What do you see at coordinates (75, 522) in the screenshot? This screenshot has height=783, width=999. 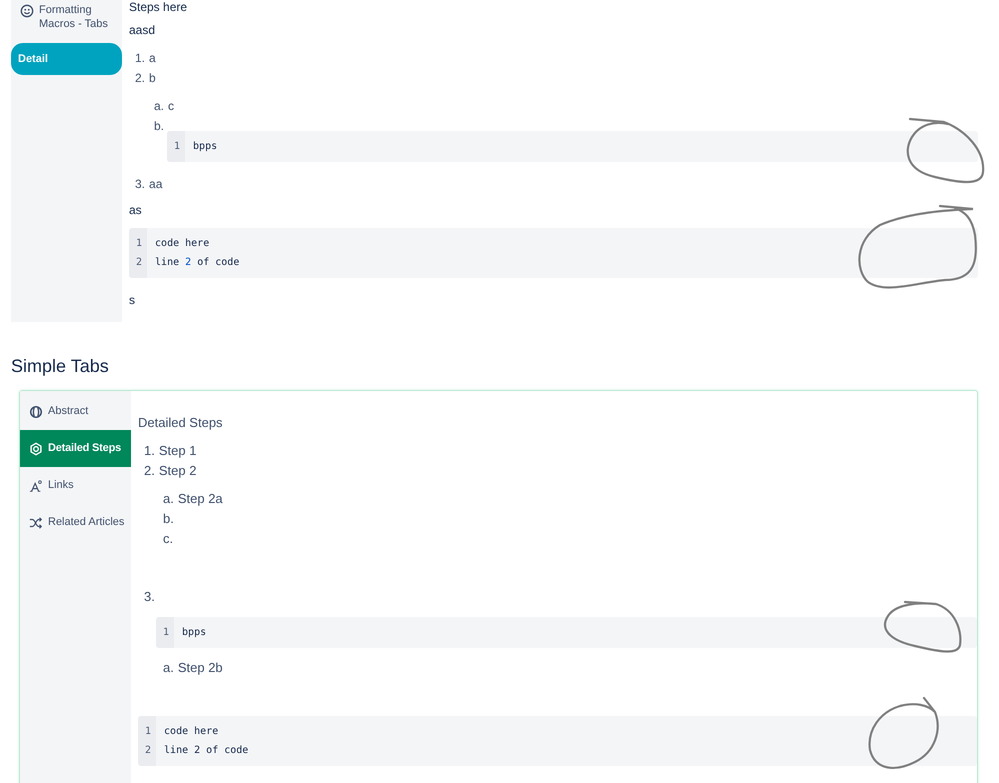 I see `tab: Related Articles` at bounding box center [75, 522].